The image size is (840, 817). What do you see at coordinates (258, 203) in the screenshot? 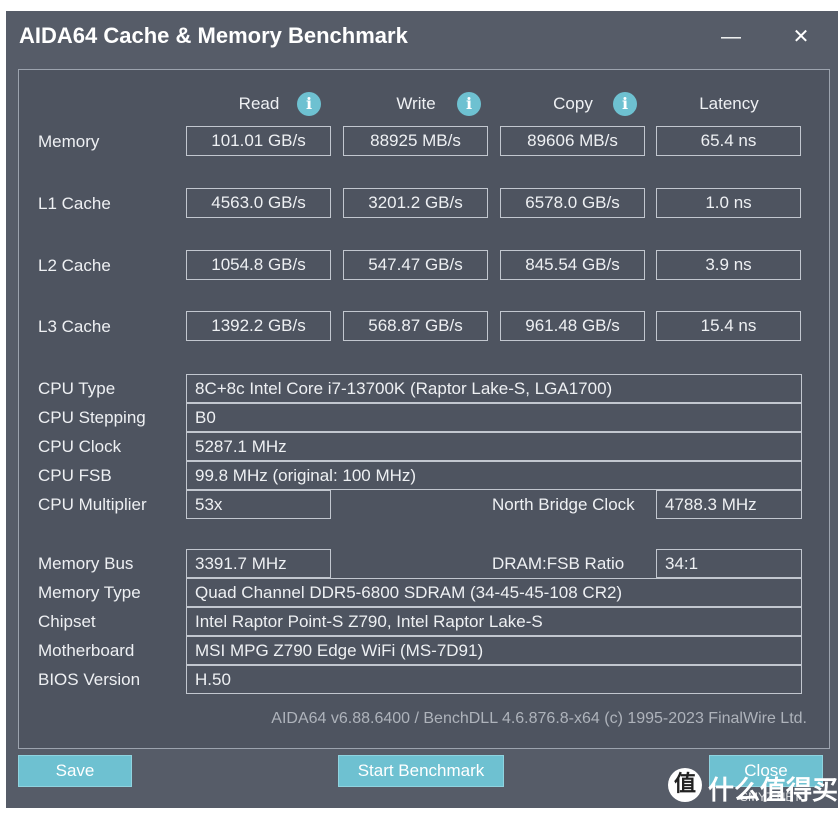
I see `l1-read-value: 4563.0 GB/s` at bounding box center [258, 203].